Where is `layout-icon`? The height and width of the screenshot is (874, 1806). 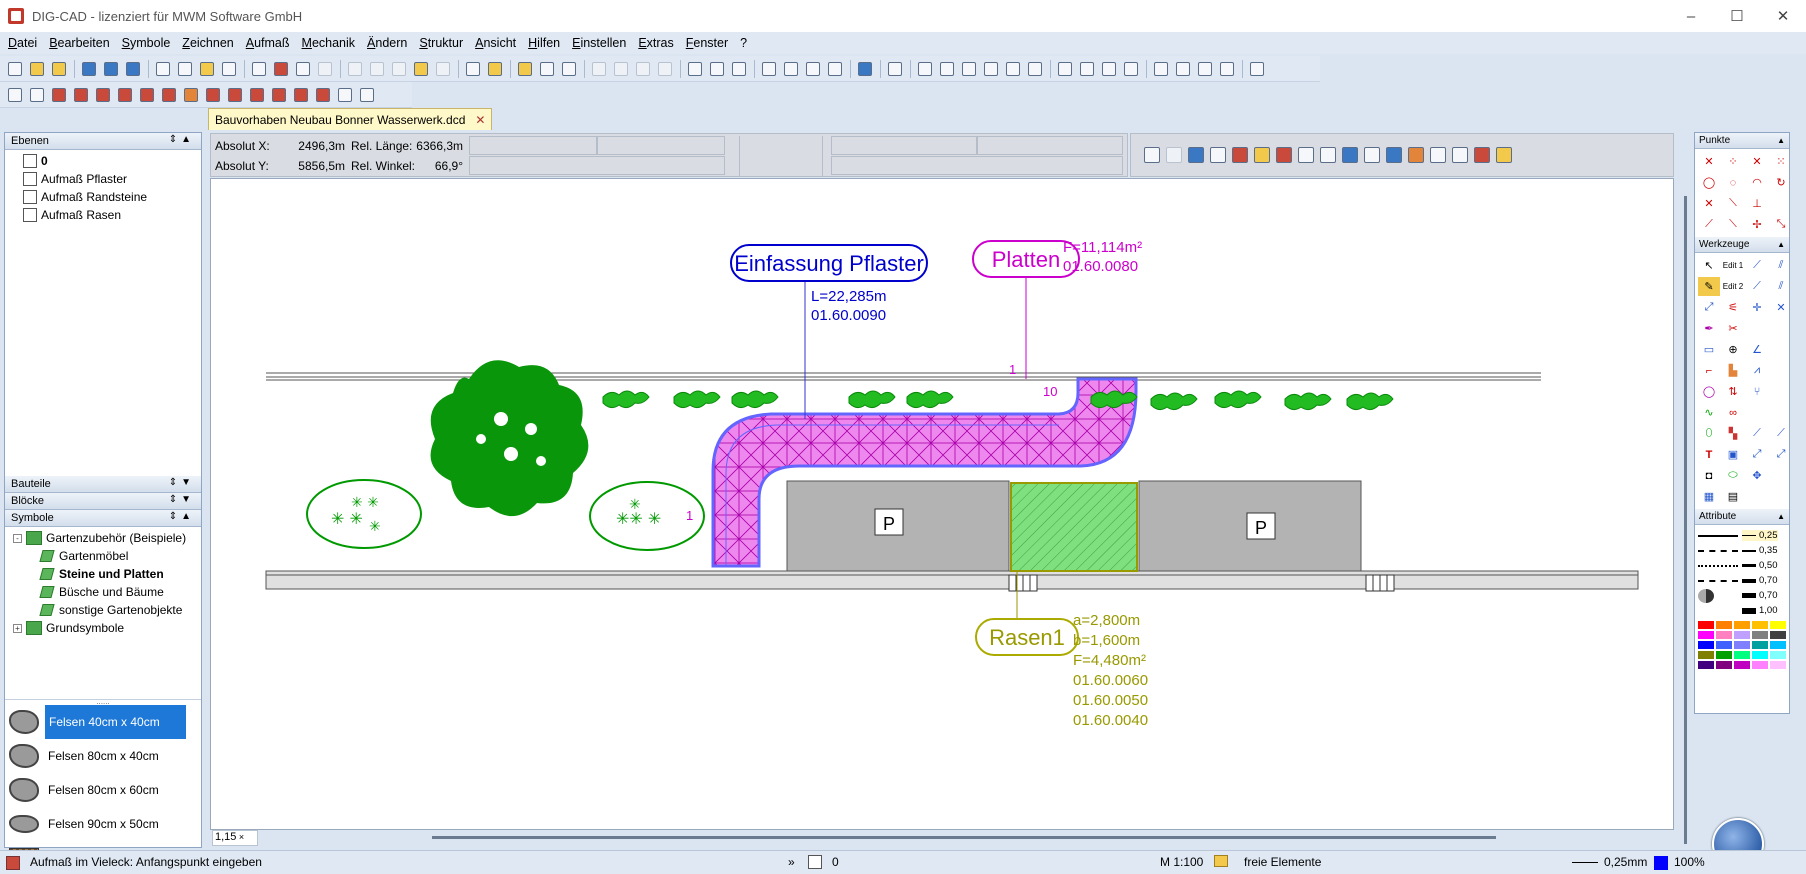
layout-icon is located at coordinates (1257, 69).